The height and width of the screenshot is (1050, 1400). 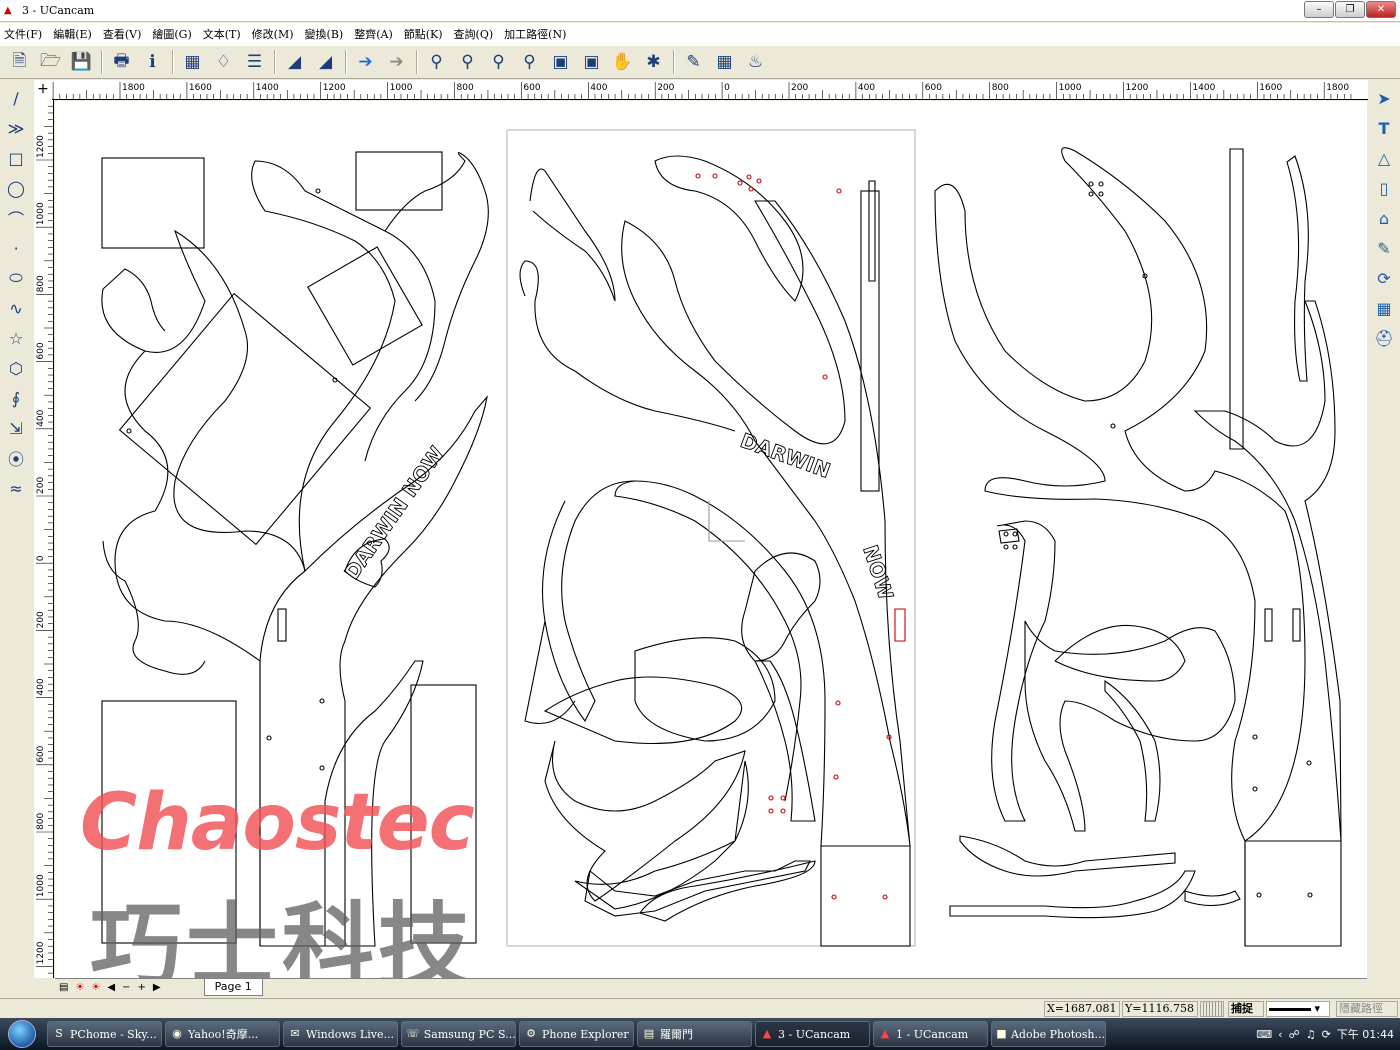 What do you see at coordinates (1384, 218) in the screenshot?
I see `house-icon: ⌂` at bounding box center [1384, 218].